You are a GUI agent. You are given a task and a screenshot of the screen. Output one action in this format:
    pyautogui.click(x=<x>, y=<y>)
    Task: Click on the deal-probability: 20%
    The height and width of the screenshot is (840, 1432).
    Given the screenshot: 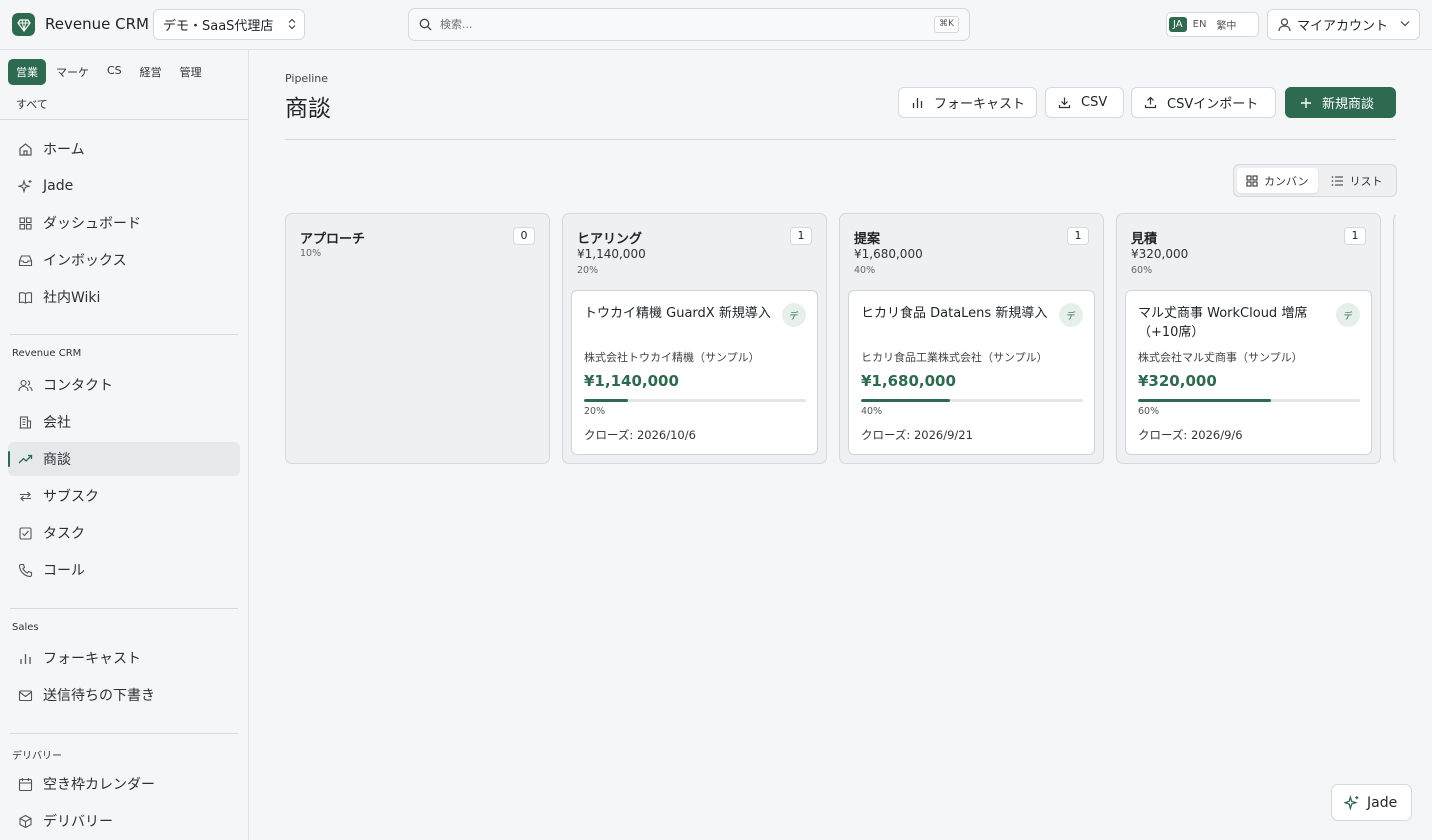 What is the action you would take?
    pyautogui.click(x=595, y=411)
    